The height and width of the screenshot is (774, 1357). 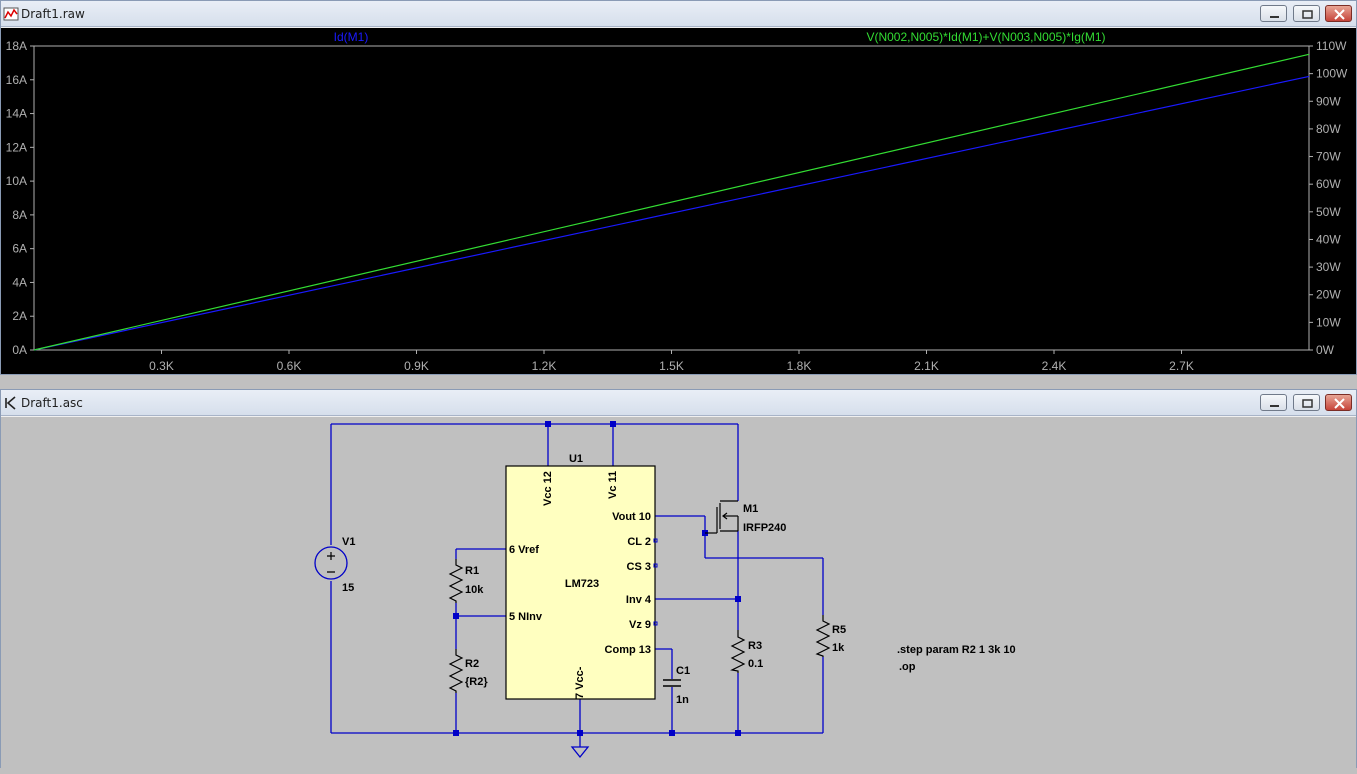 I want to click on voltage-source-v1: V1 15, so click(x=334, y=565).